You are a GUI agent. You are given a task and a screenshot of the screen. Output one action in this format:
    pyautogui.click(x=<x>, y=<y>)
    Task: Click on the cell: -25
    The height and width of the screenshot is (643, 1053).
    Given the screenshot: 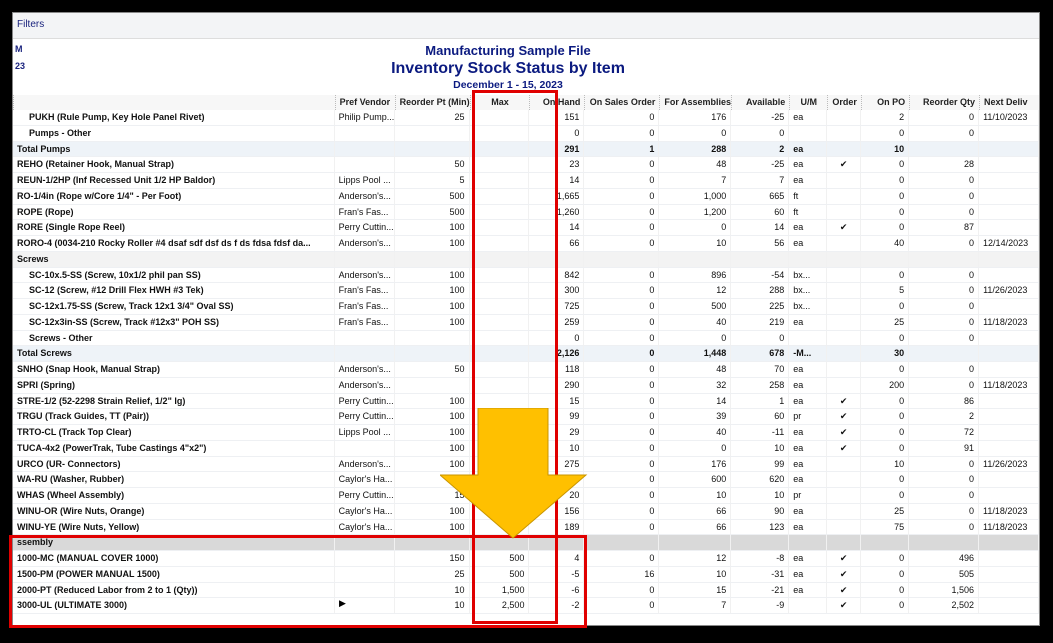 What is the action you would take?
    pyautogui.click(x=760, y=164)
    